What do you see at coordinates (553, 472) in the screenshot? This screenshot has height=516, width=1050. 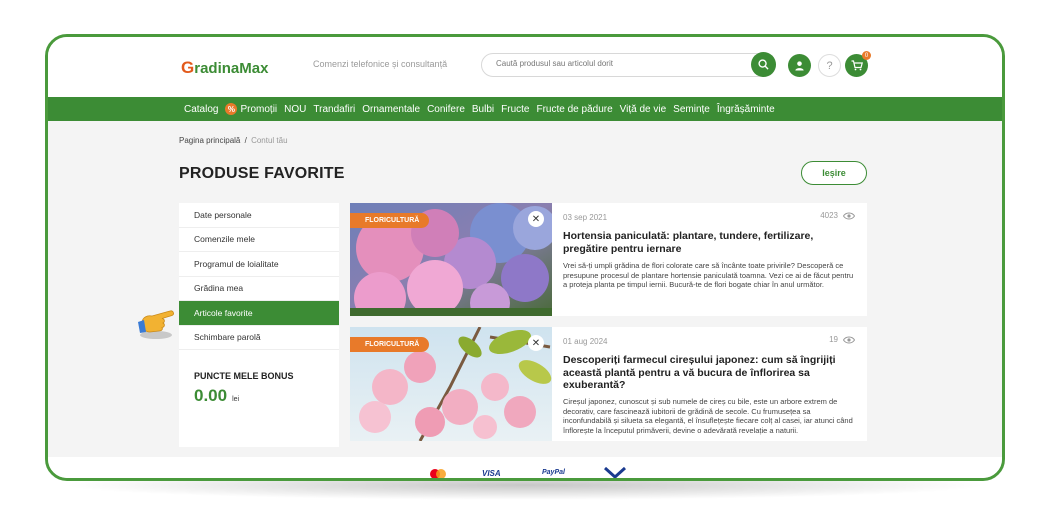 I see `paypal-logo: PayPal` at bounding box center [553, 472].